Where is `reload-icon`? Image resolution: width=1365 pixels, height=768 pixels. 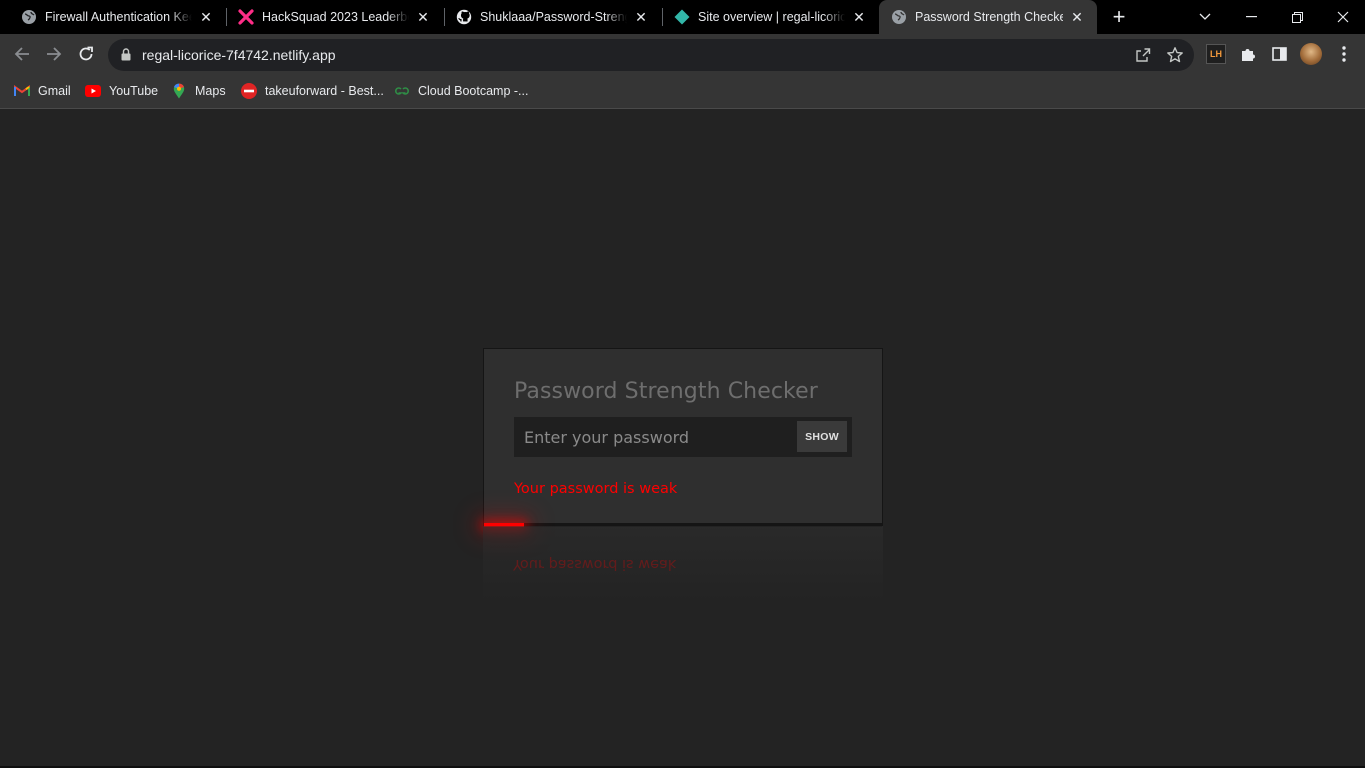 reload-icon is located at coordinates (86, 53).